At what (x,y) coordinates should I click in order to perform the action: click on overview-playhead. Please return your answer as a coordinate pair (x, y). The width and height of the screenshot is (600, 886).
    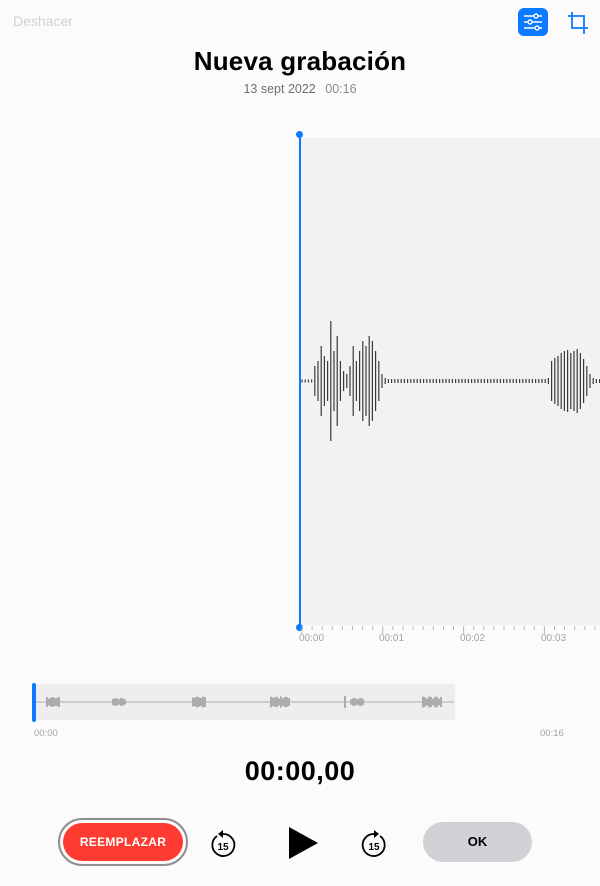
    Looking at the image, I should click on (34, 702).